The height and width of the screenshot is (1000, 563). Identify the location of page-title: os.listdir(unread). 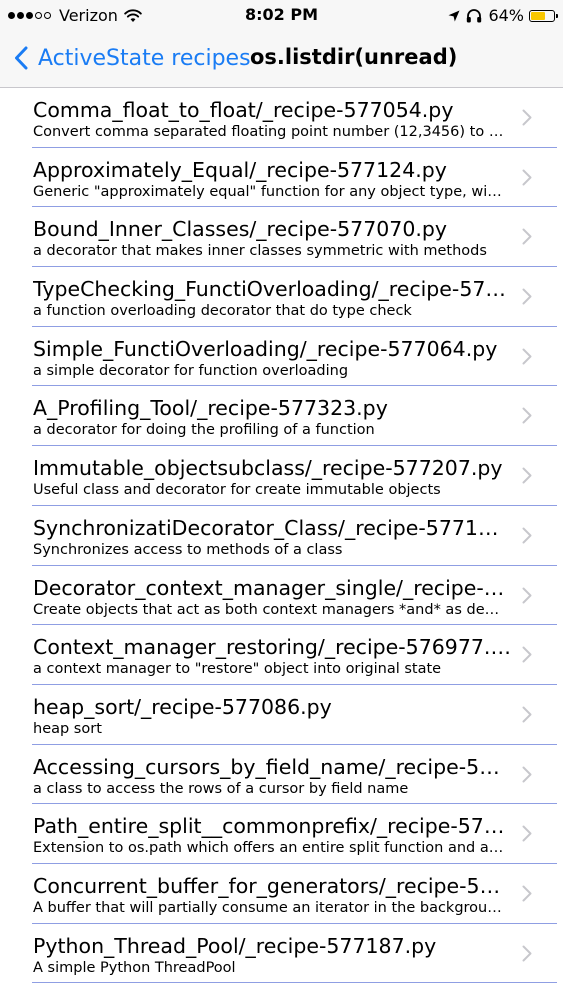
(354, 57).